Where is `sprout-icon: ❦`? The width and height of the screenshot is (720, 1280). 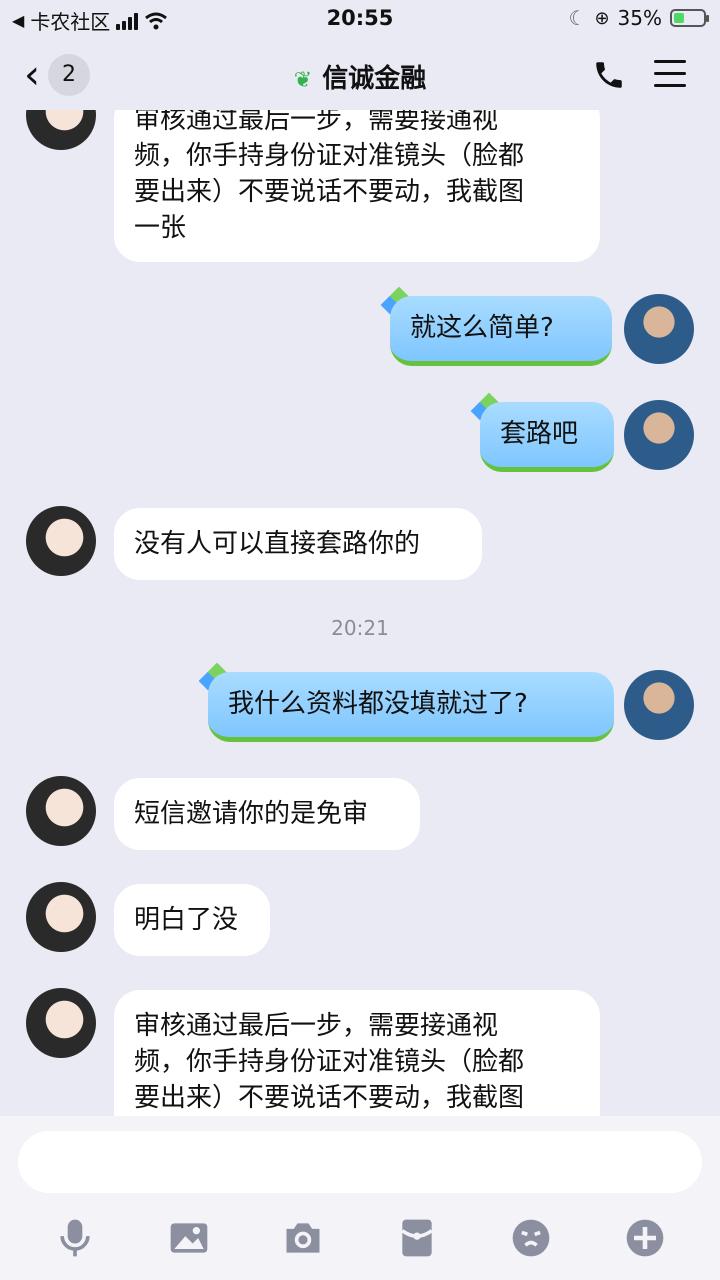
sprout-icon: ❦ is located at coordinates (303, 80).